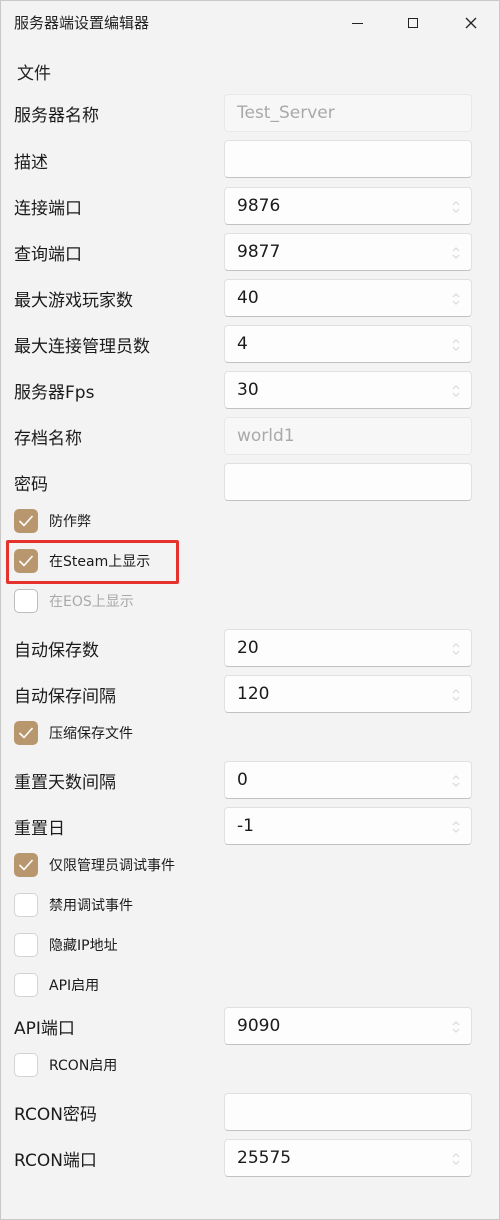  I want to click on close-icon, so click(471, 23).